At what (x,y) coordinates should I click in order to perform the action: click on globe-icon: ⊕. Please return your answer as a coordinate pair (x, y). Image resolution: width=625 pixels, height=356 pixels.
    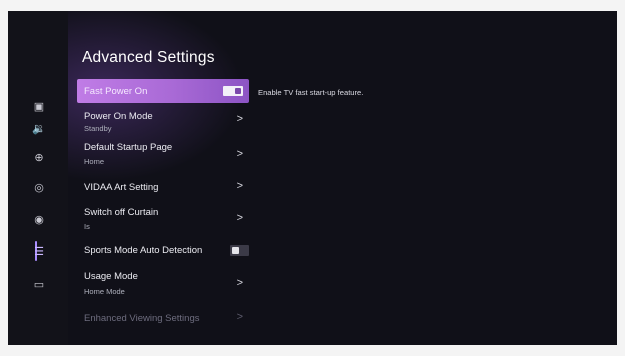
    Looking at the image, I should click on (39, 157).